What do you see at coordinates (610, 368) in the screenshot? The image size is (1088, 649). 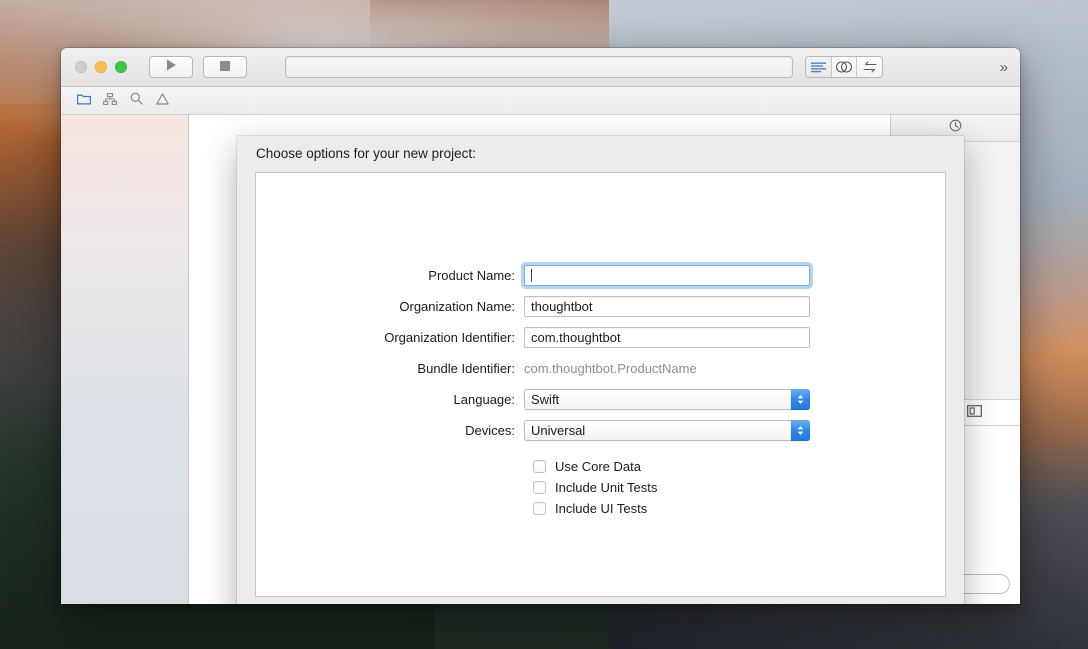 I see `bundle-identifier-value: com.thoughtbot.ProductName` at bounding box center [610, 368].